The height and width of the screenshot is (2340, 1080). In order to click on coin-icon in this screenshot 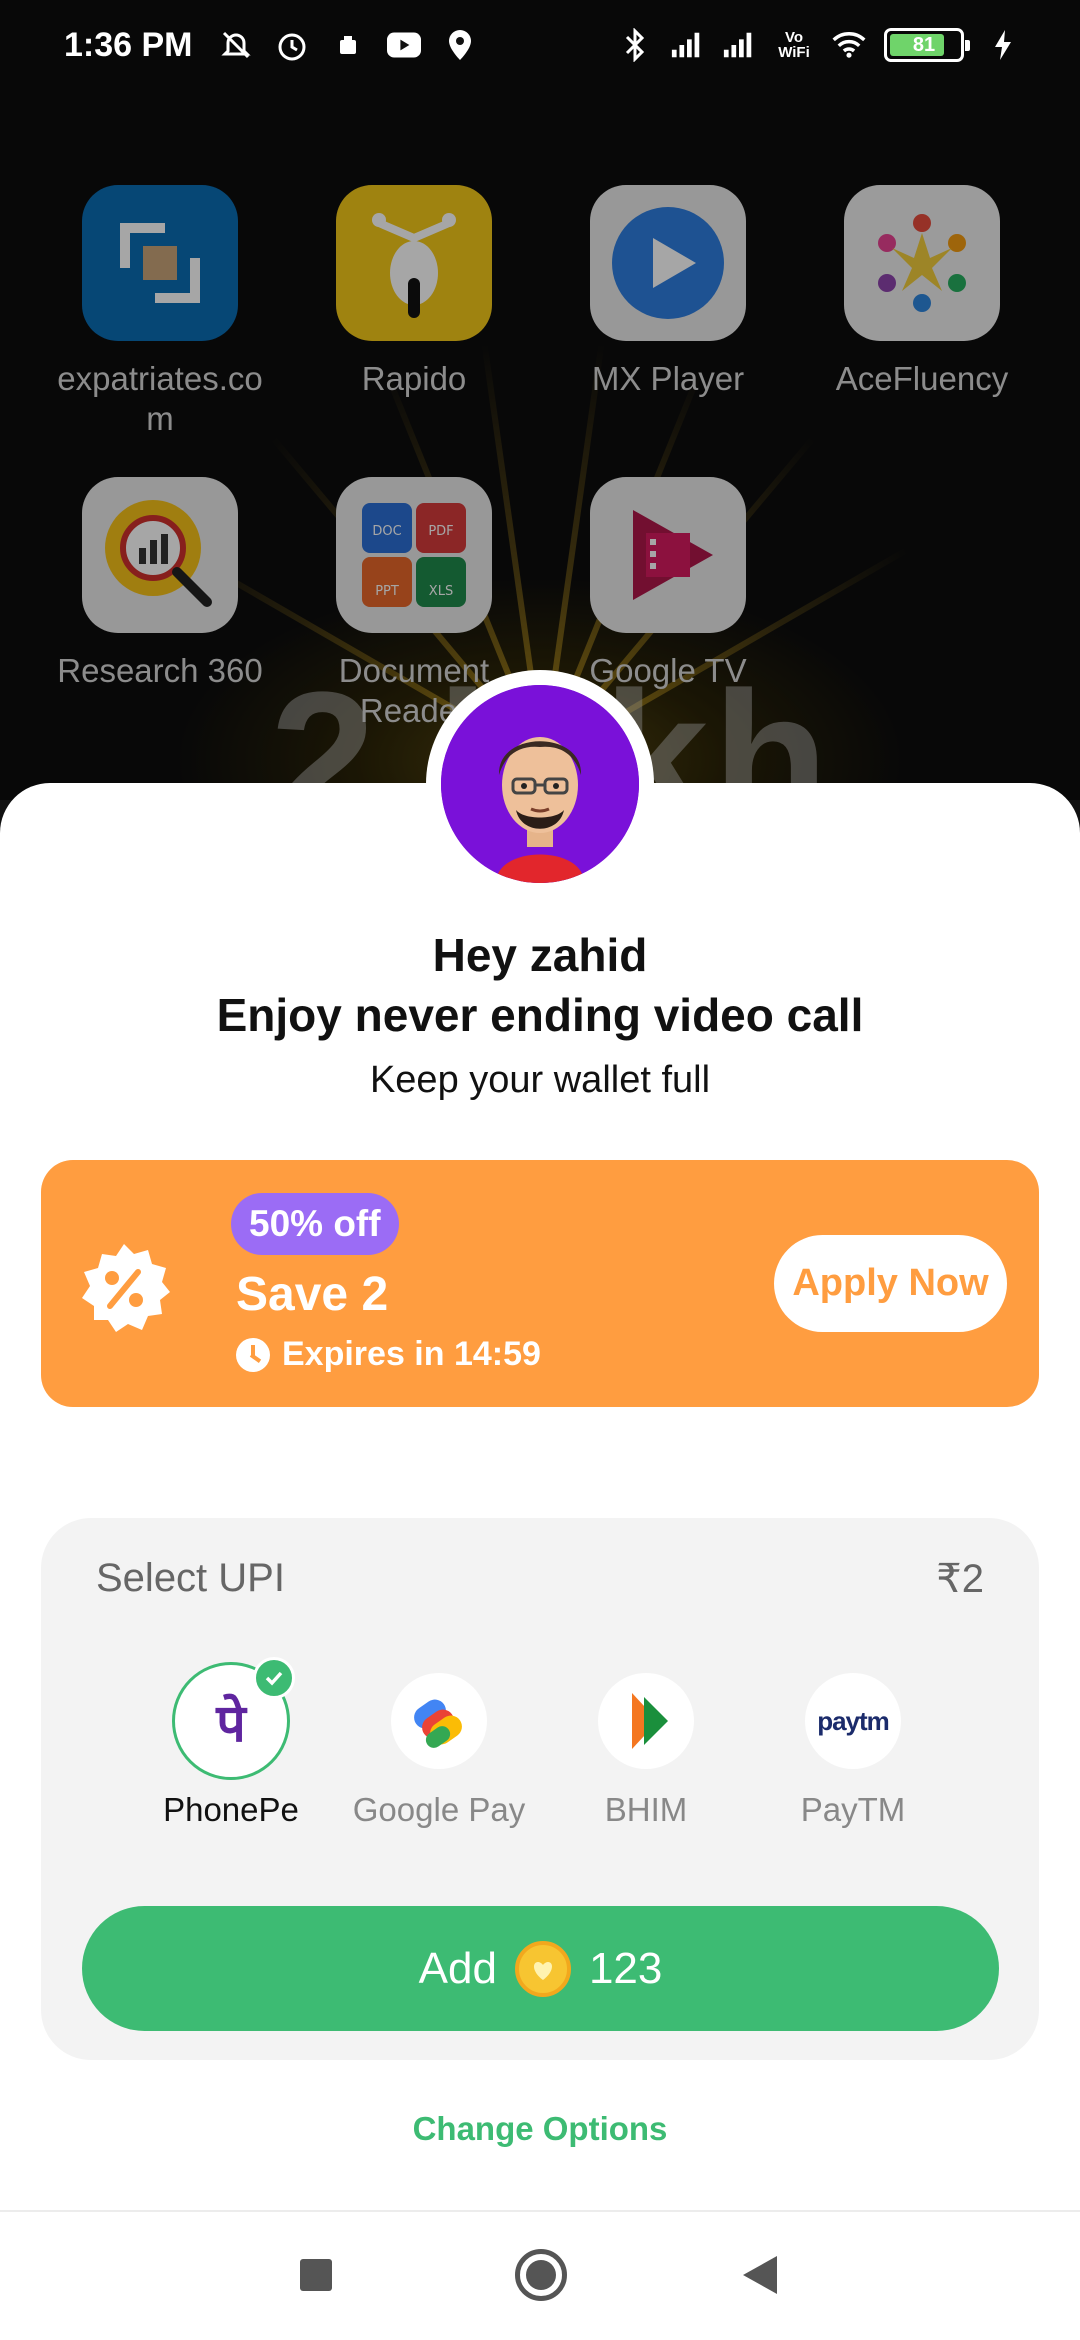, I will do `click(542, 1968)`.